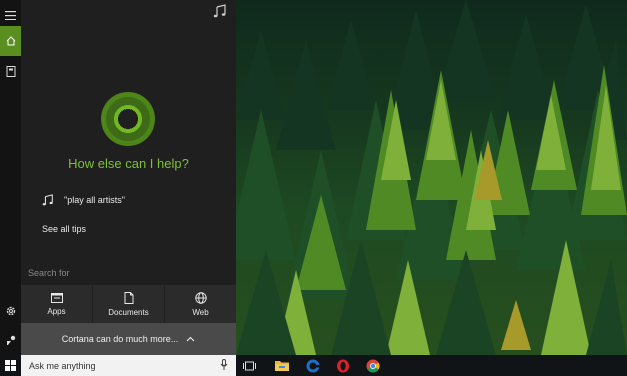 Image resolution: width=627 pixels, height=376 pixels. Describe the element at coordinates (64, 229) in the screenshot. I see `see-all-tips-link: See all tips` at that location.